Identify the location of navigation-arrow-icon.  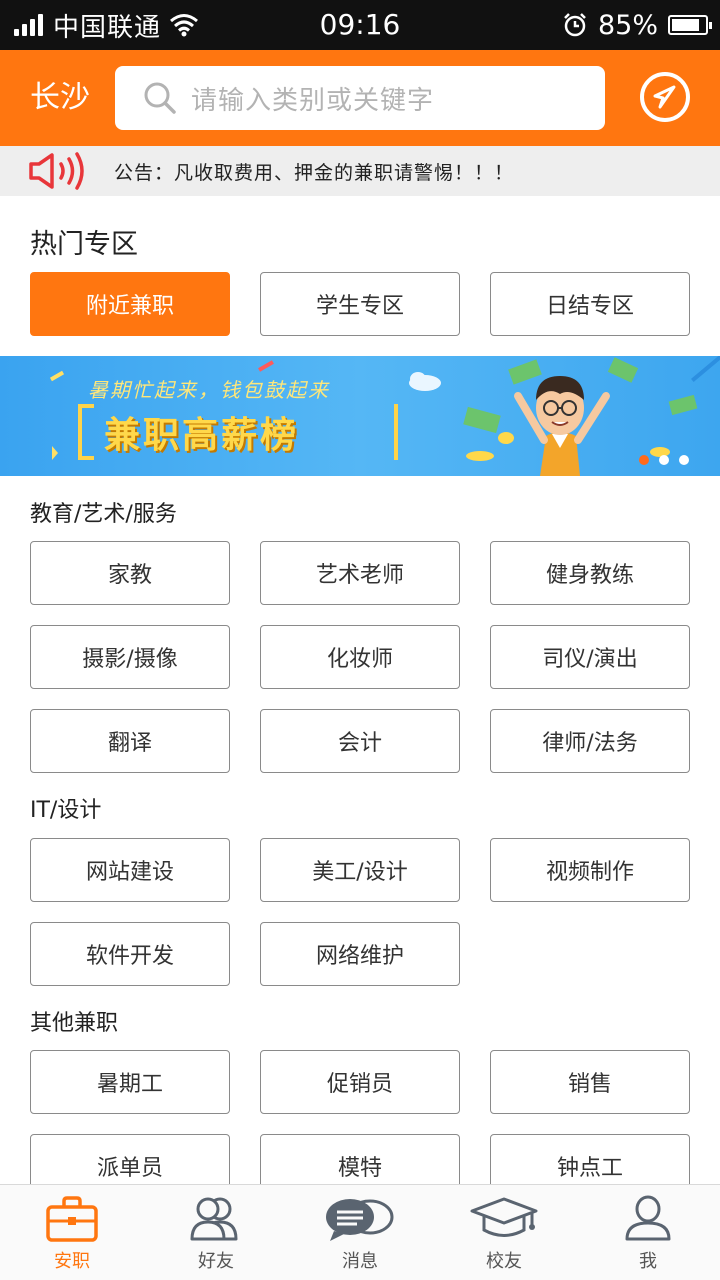
(665, 97).